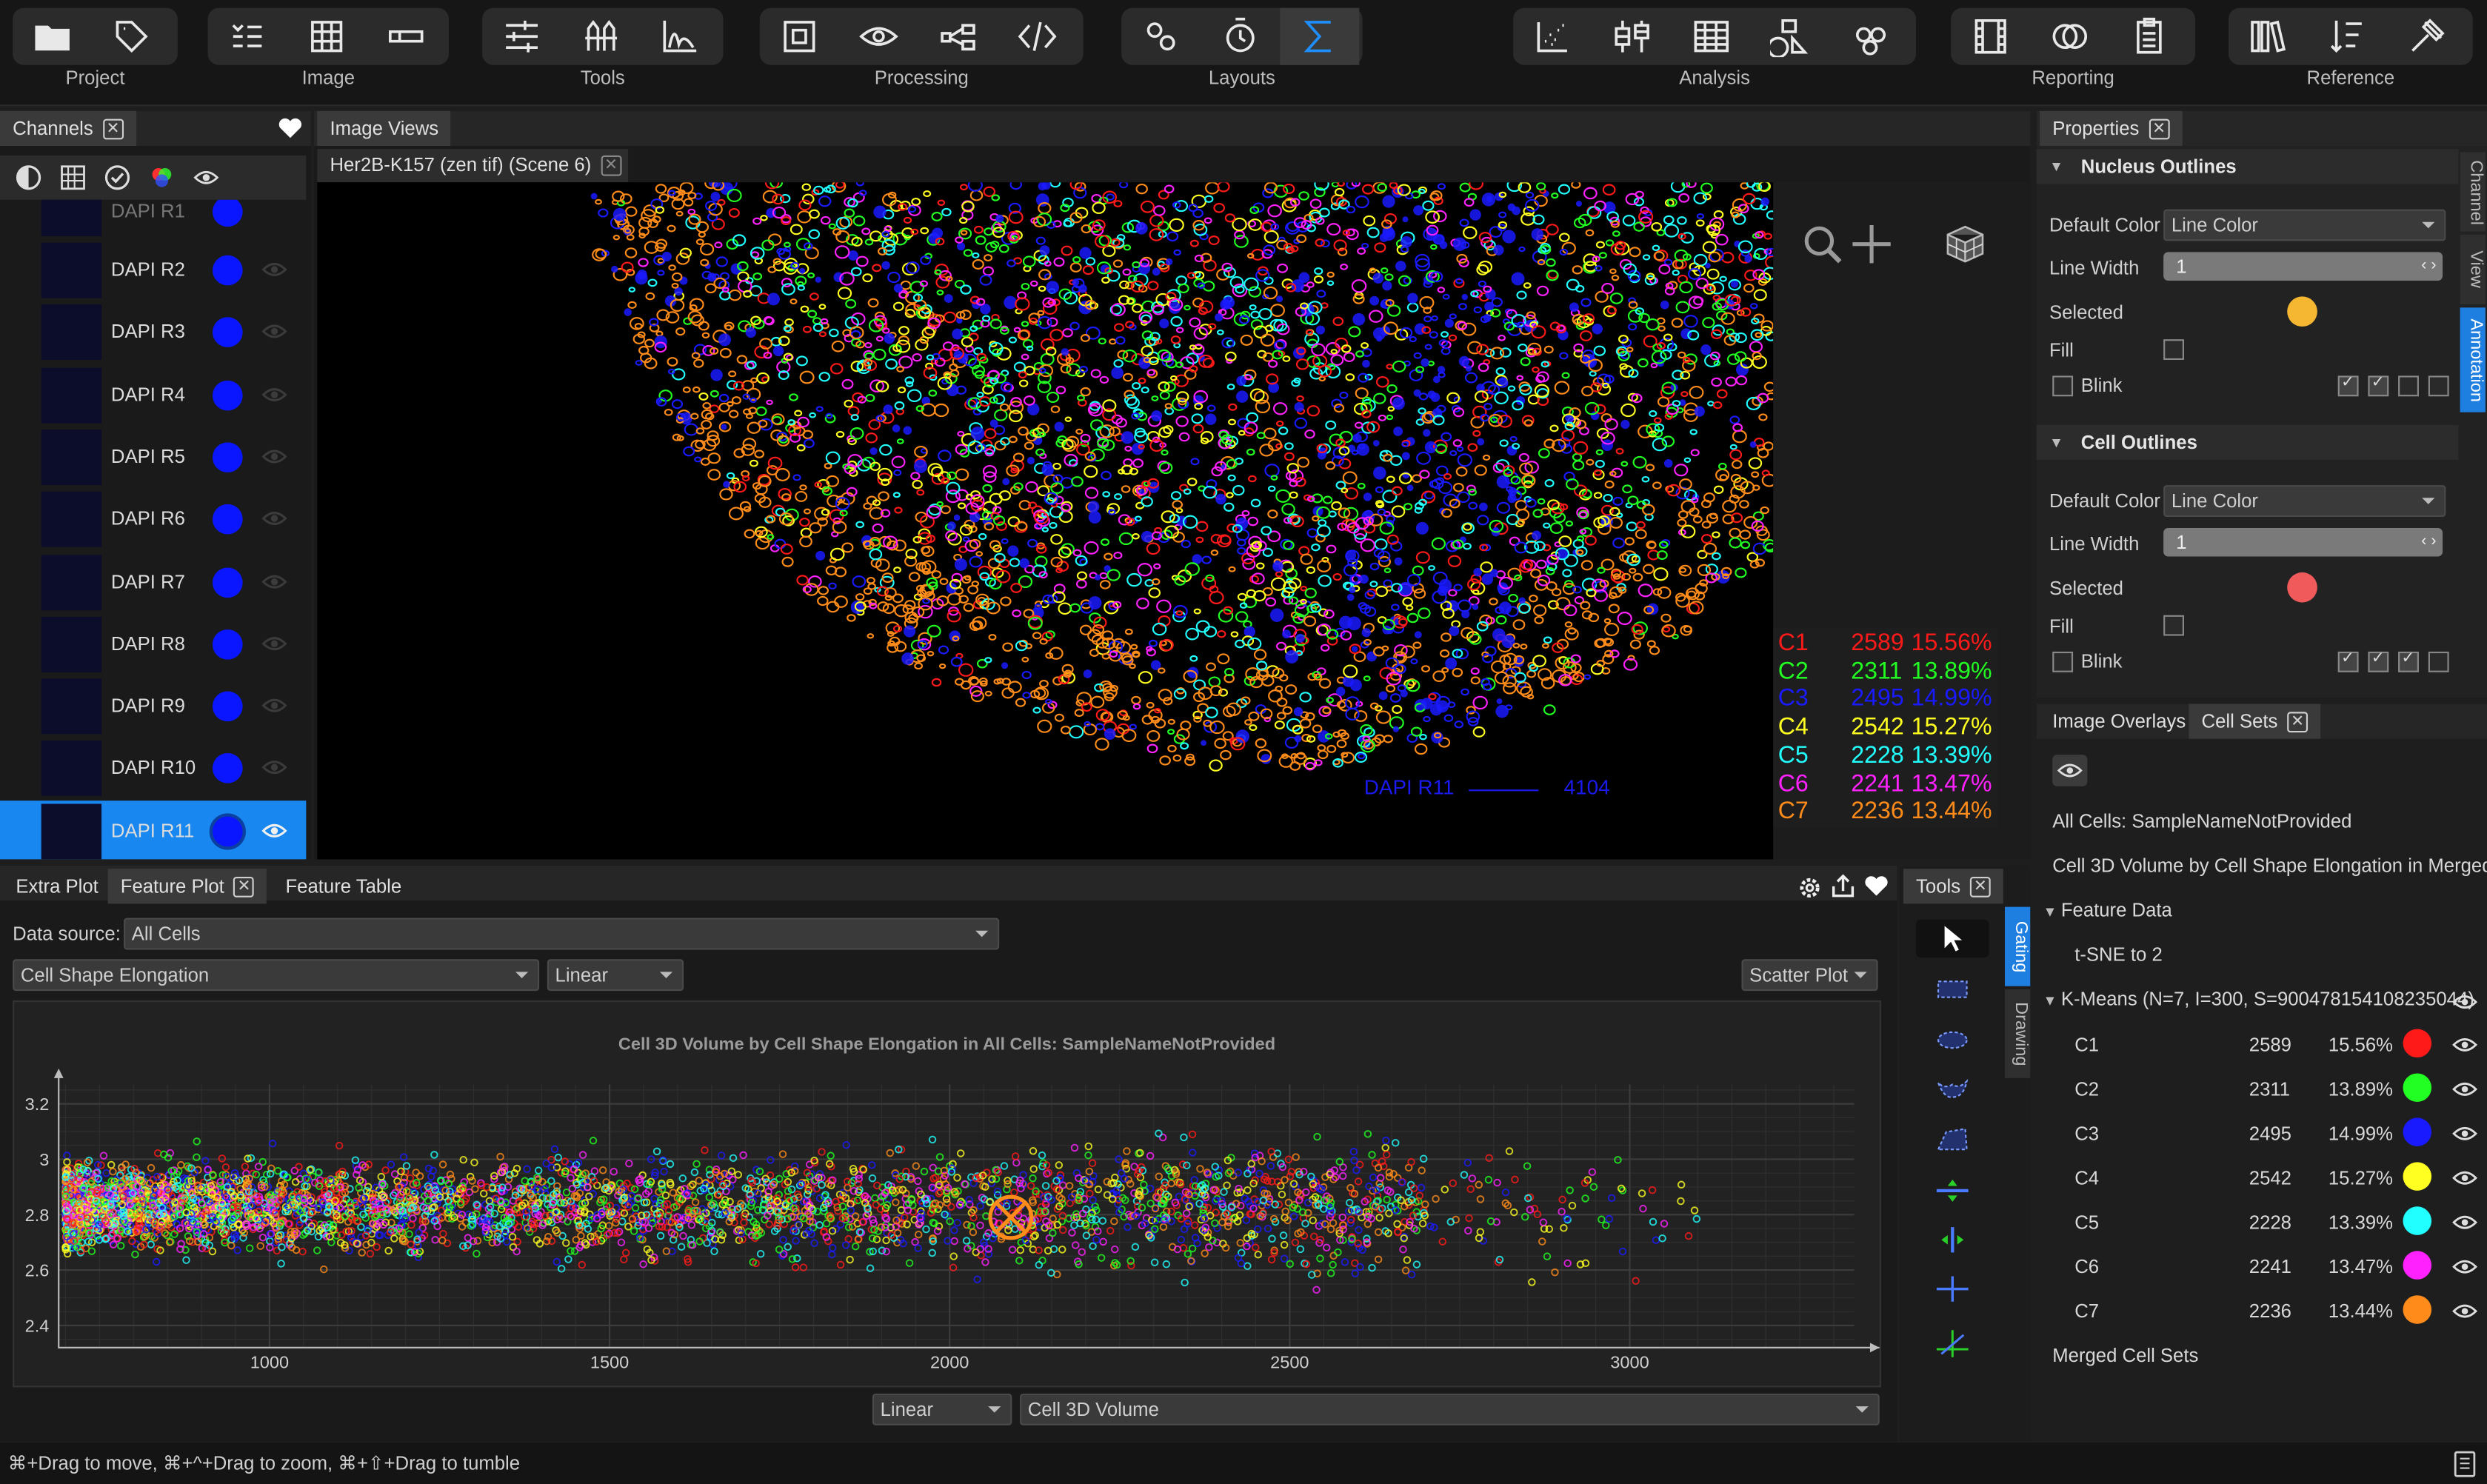 The height and width of the screenshot is (1484, 2487). What do you see at coordinates (1966, 244) in the screenshot?
I see `cube-3d-icon` at bounding box center [1966, 244].